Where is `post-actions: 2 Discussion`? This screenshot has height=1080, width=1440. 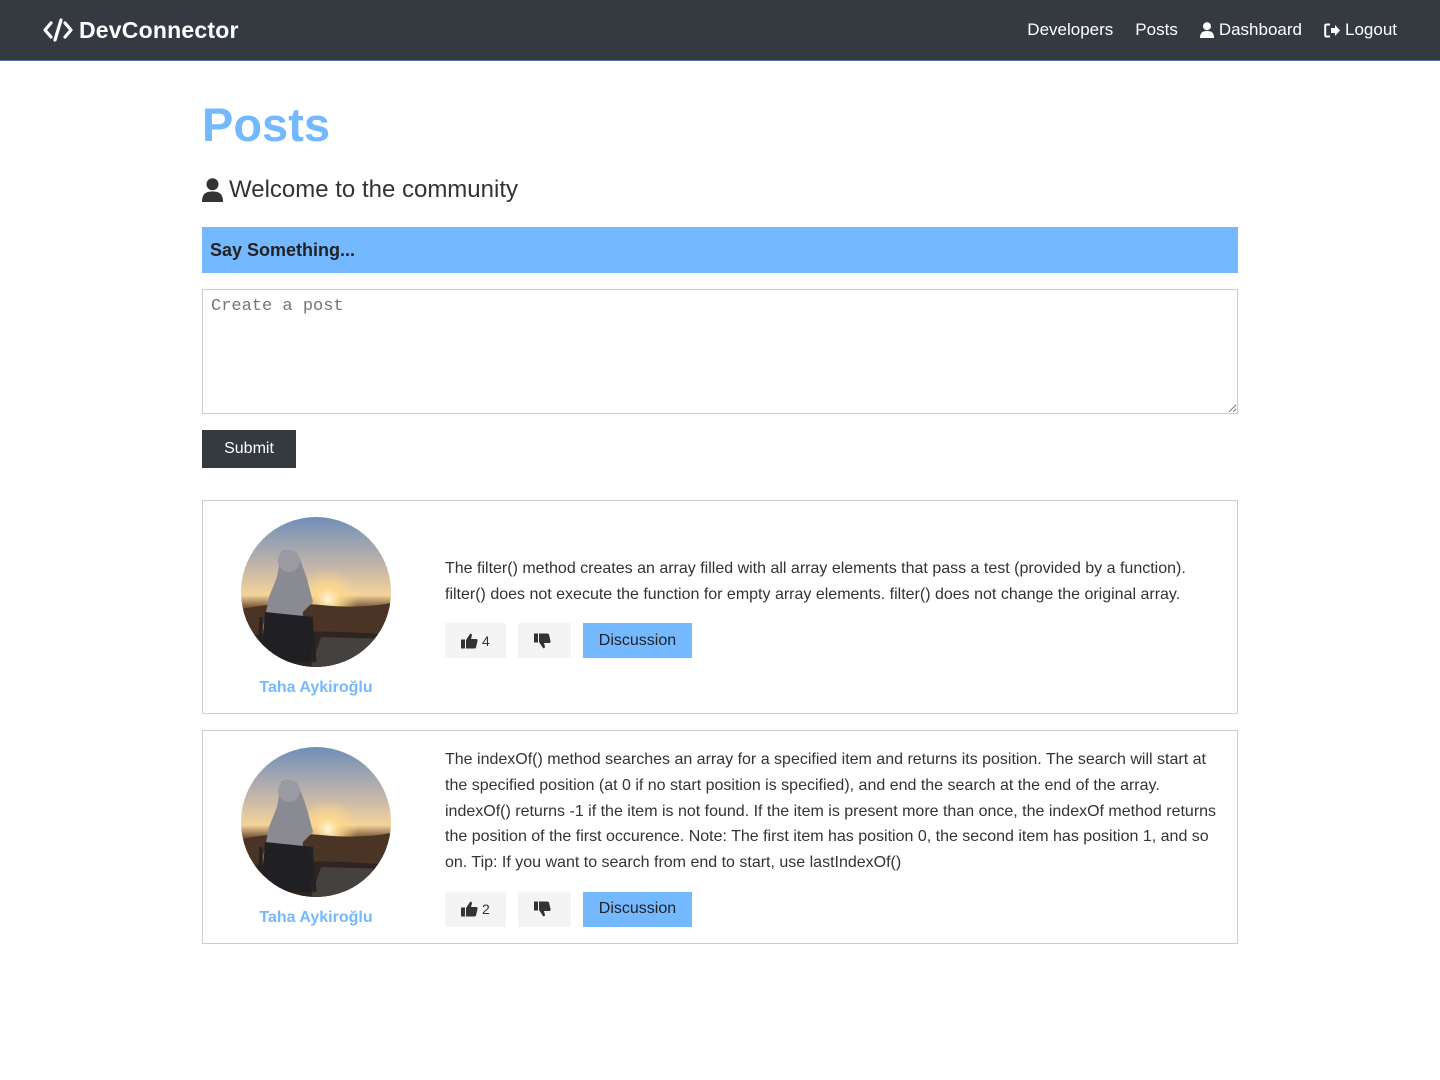 post-actions: 2 Discussion is located at coordinates (833, 909).